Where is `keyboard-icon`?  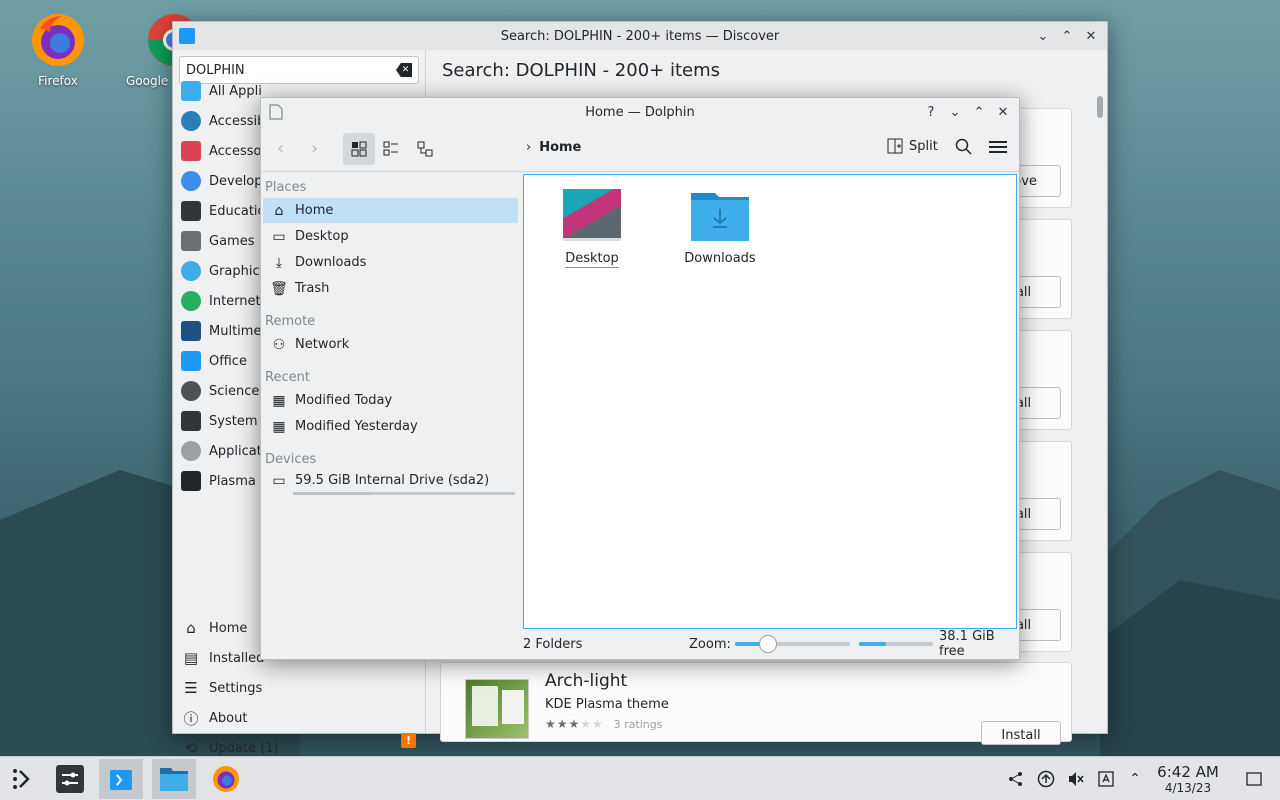
keyboard-icon is located at coordinates (1106, 779).